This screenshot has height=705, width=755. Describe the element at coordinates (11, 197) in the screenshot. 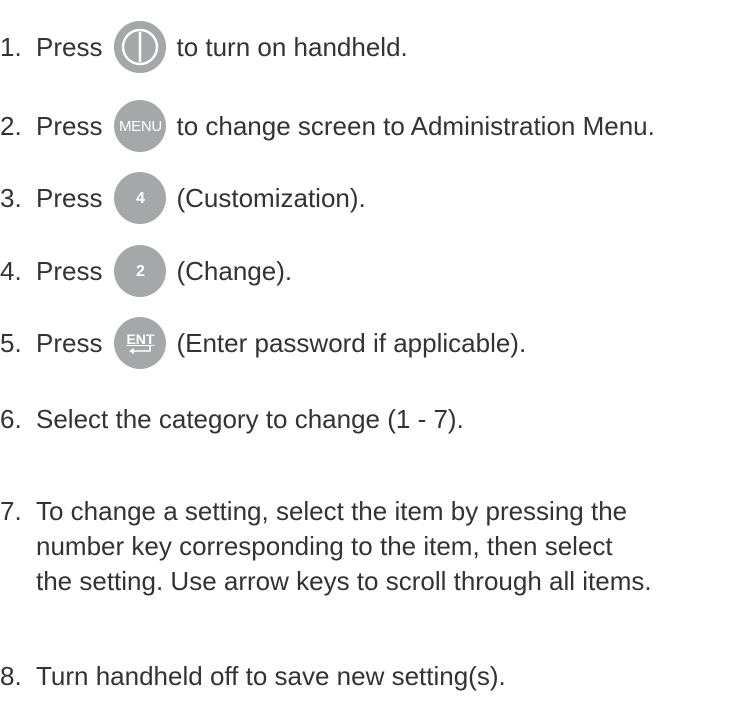

I see `step-number: 3.` at that location.